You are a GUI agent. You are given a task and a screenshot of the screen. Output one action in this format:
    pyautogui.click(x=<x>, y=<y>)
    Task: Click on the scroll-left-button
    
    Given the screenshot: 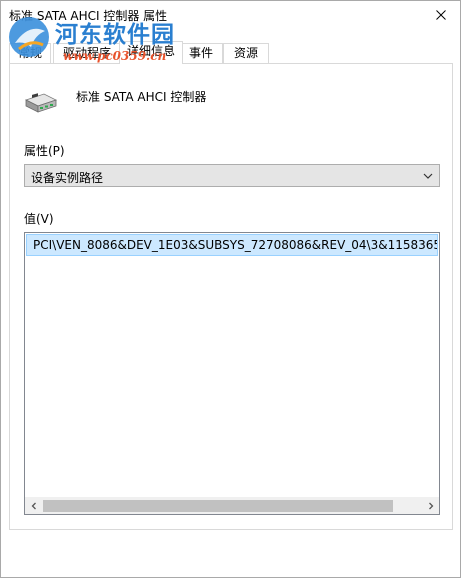 What is the action you would take?
    pyautogui.click(x=33, y=506)
    